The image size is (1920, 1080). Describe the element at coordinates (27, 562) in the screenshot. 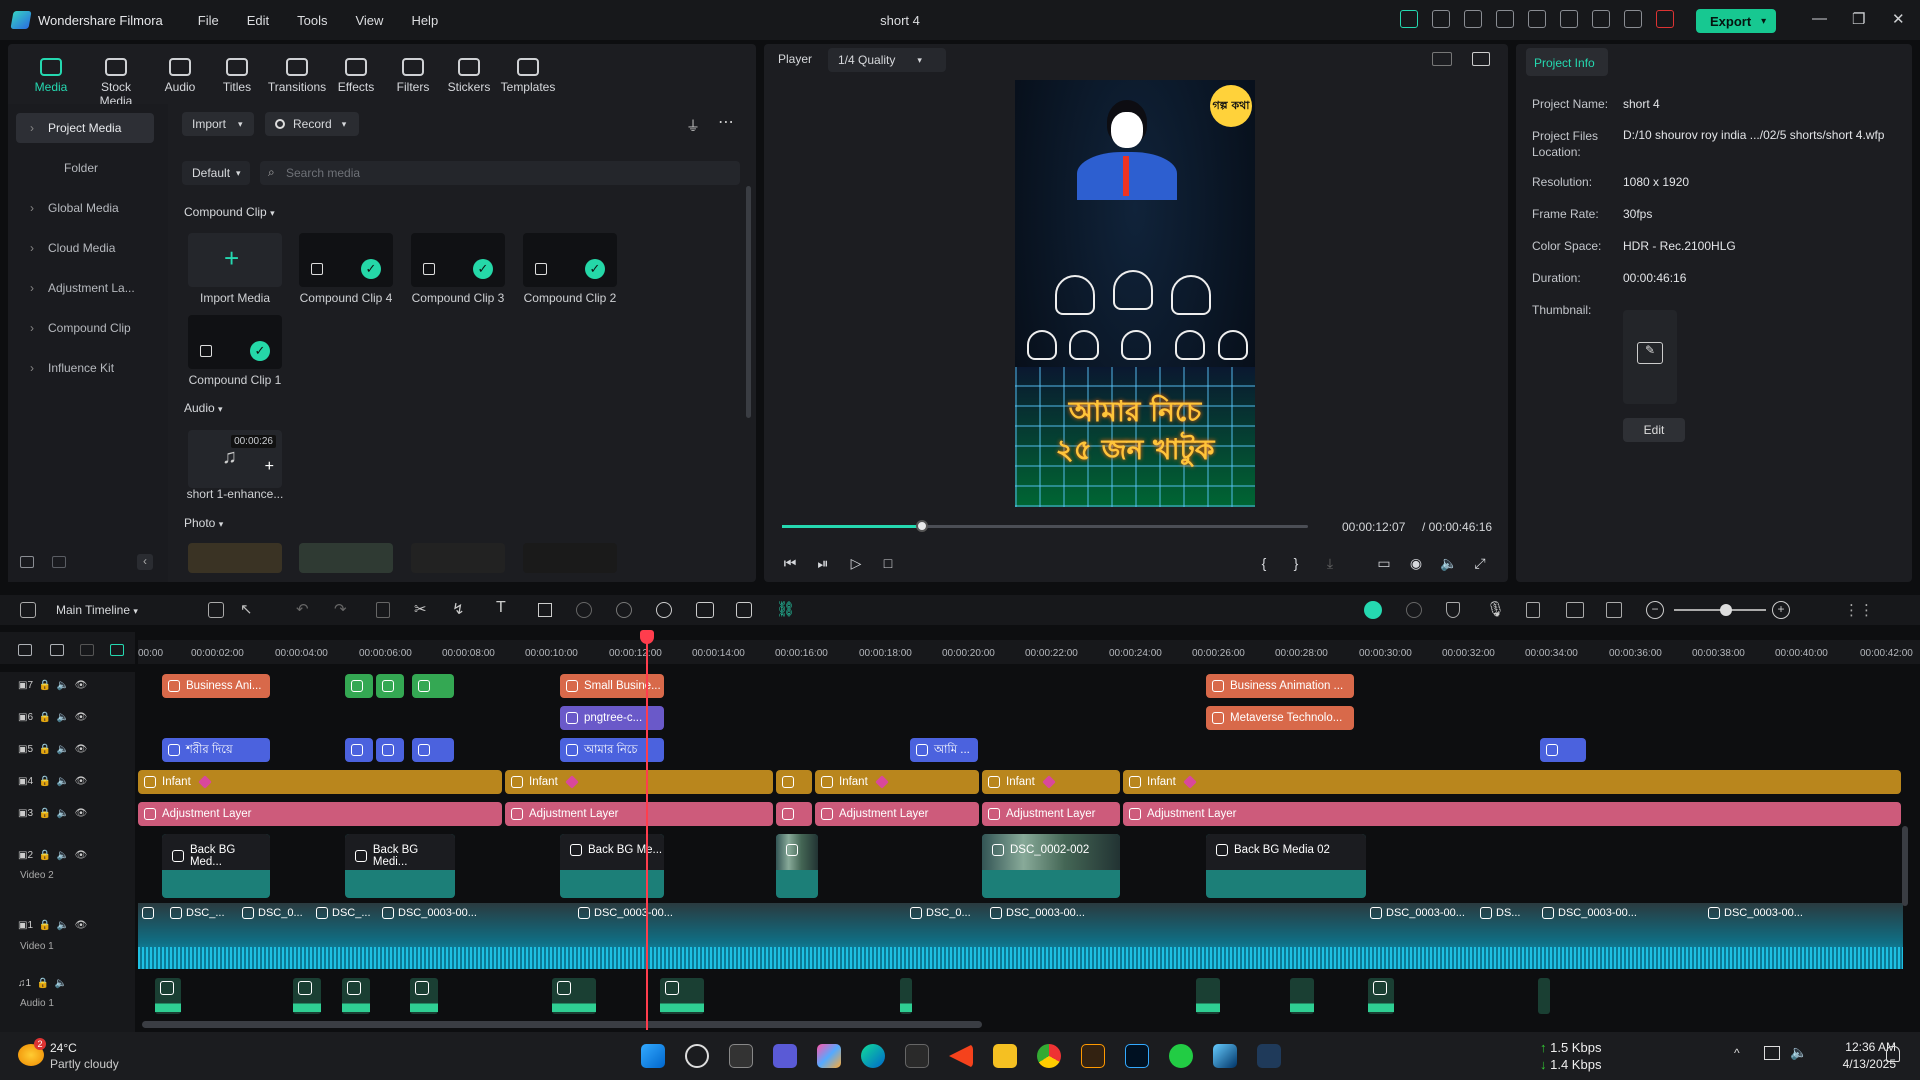

I see `new-folder-icon` at that location.